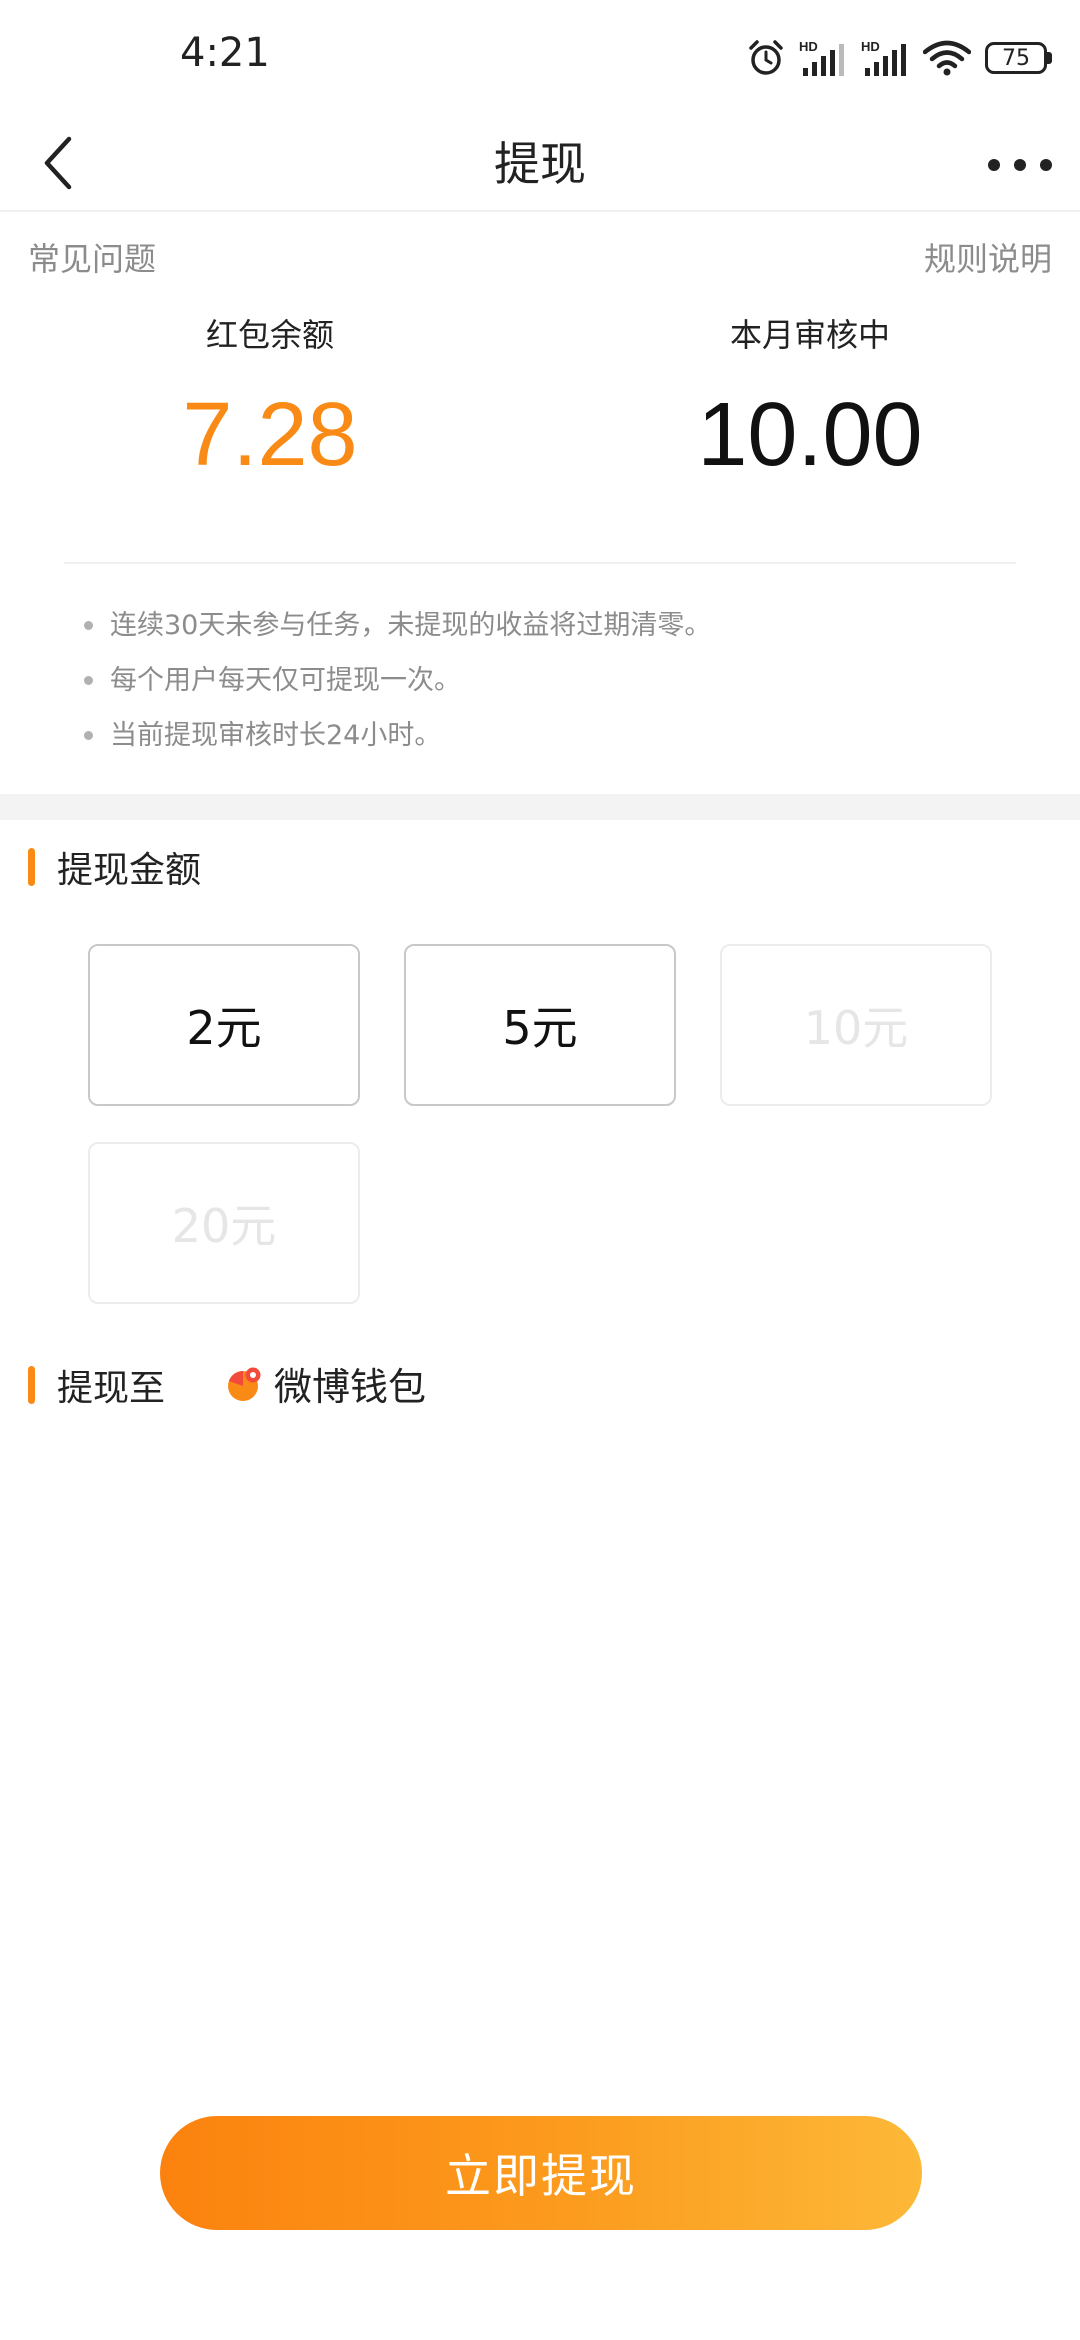  What do you see at coordinates (350, 1386) in the screenshot?
I see `wallet-name: 微博钱包` at bounding box center [350, 1386].